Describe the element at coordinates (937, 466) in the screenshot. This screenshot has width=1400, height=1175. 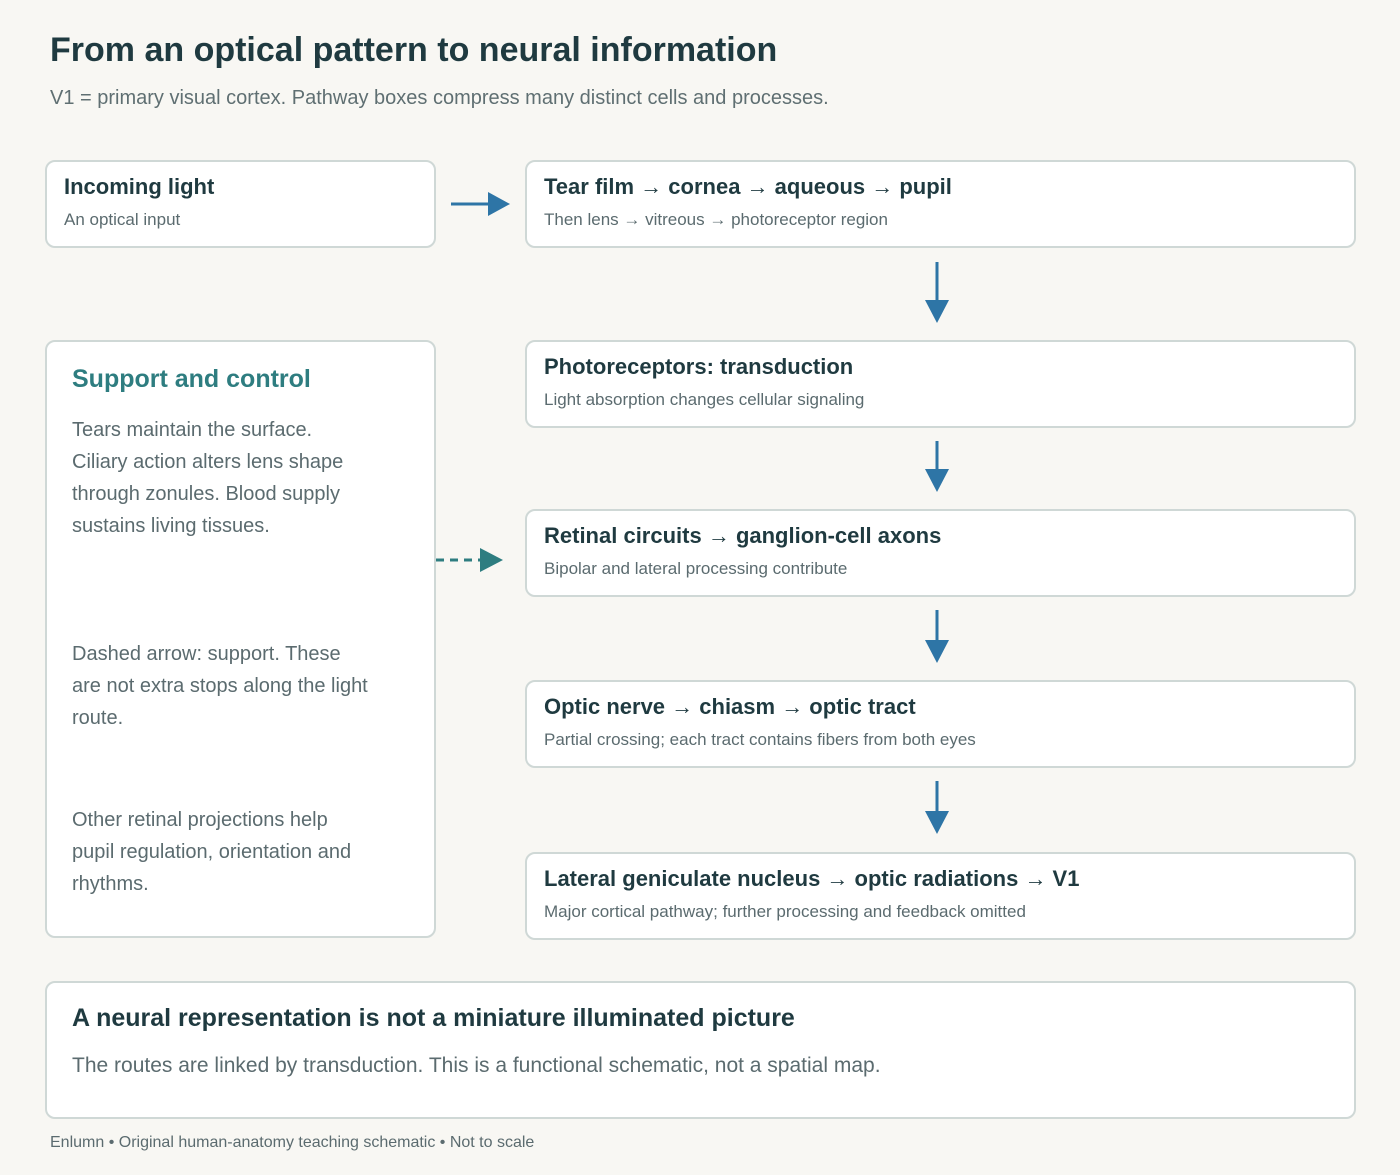
I see `arrow-photoreceptors-to-retinal-circuits` at that location.